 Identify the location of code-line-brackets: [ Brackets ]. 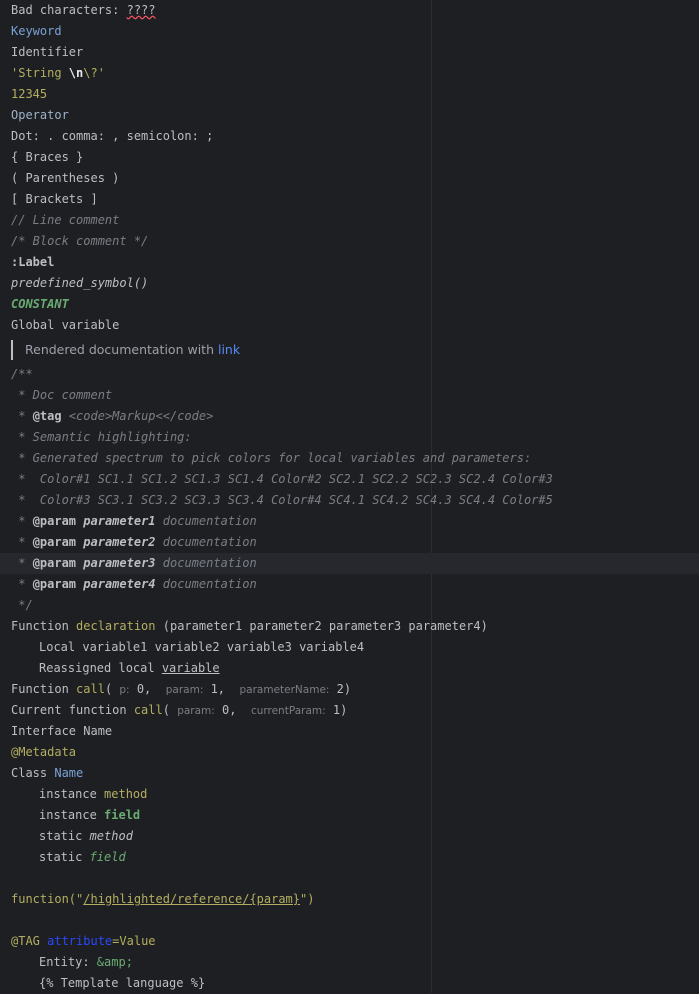
(54, 199).